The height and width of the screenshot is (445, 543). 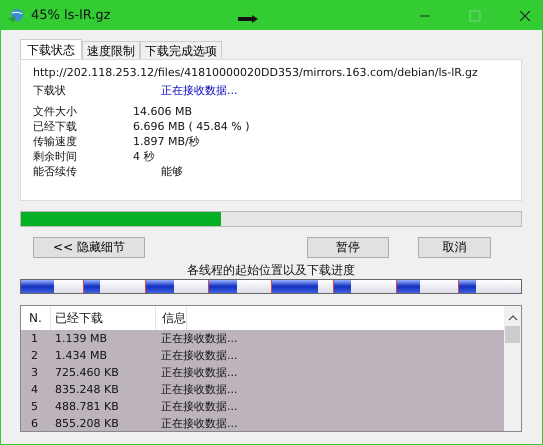 I want to click on table-cell-text: 855.208 KB, so click(x=87, y=423).